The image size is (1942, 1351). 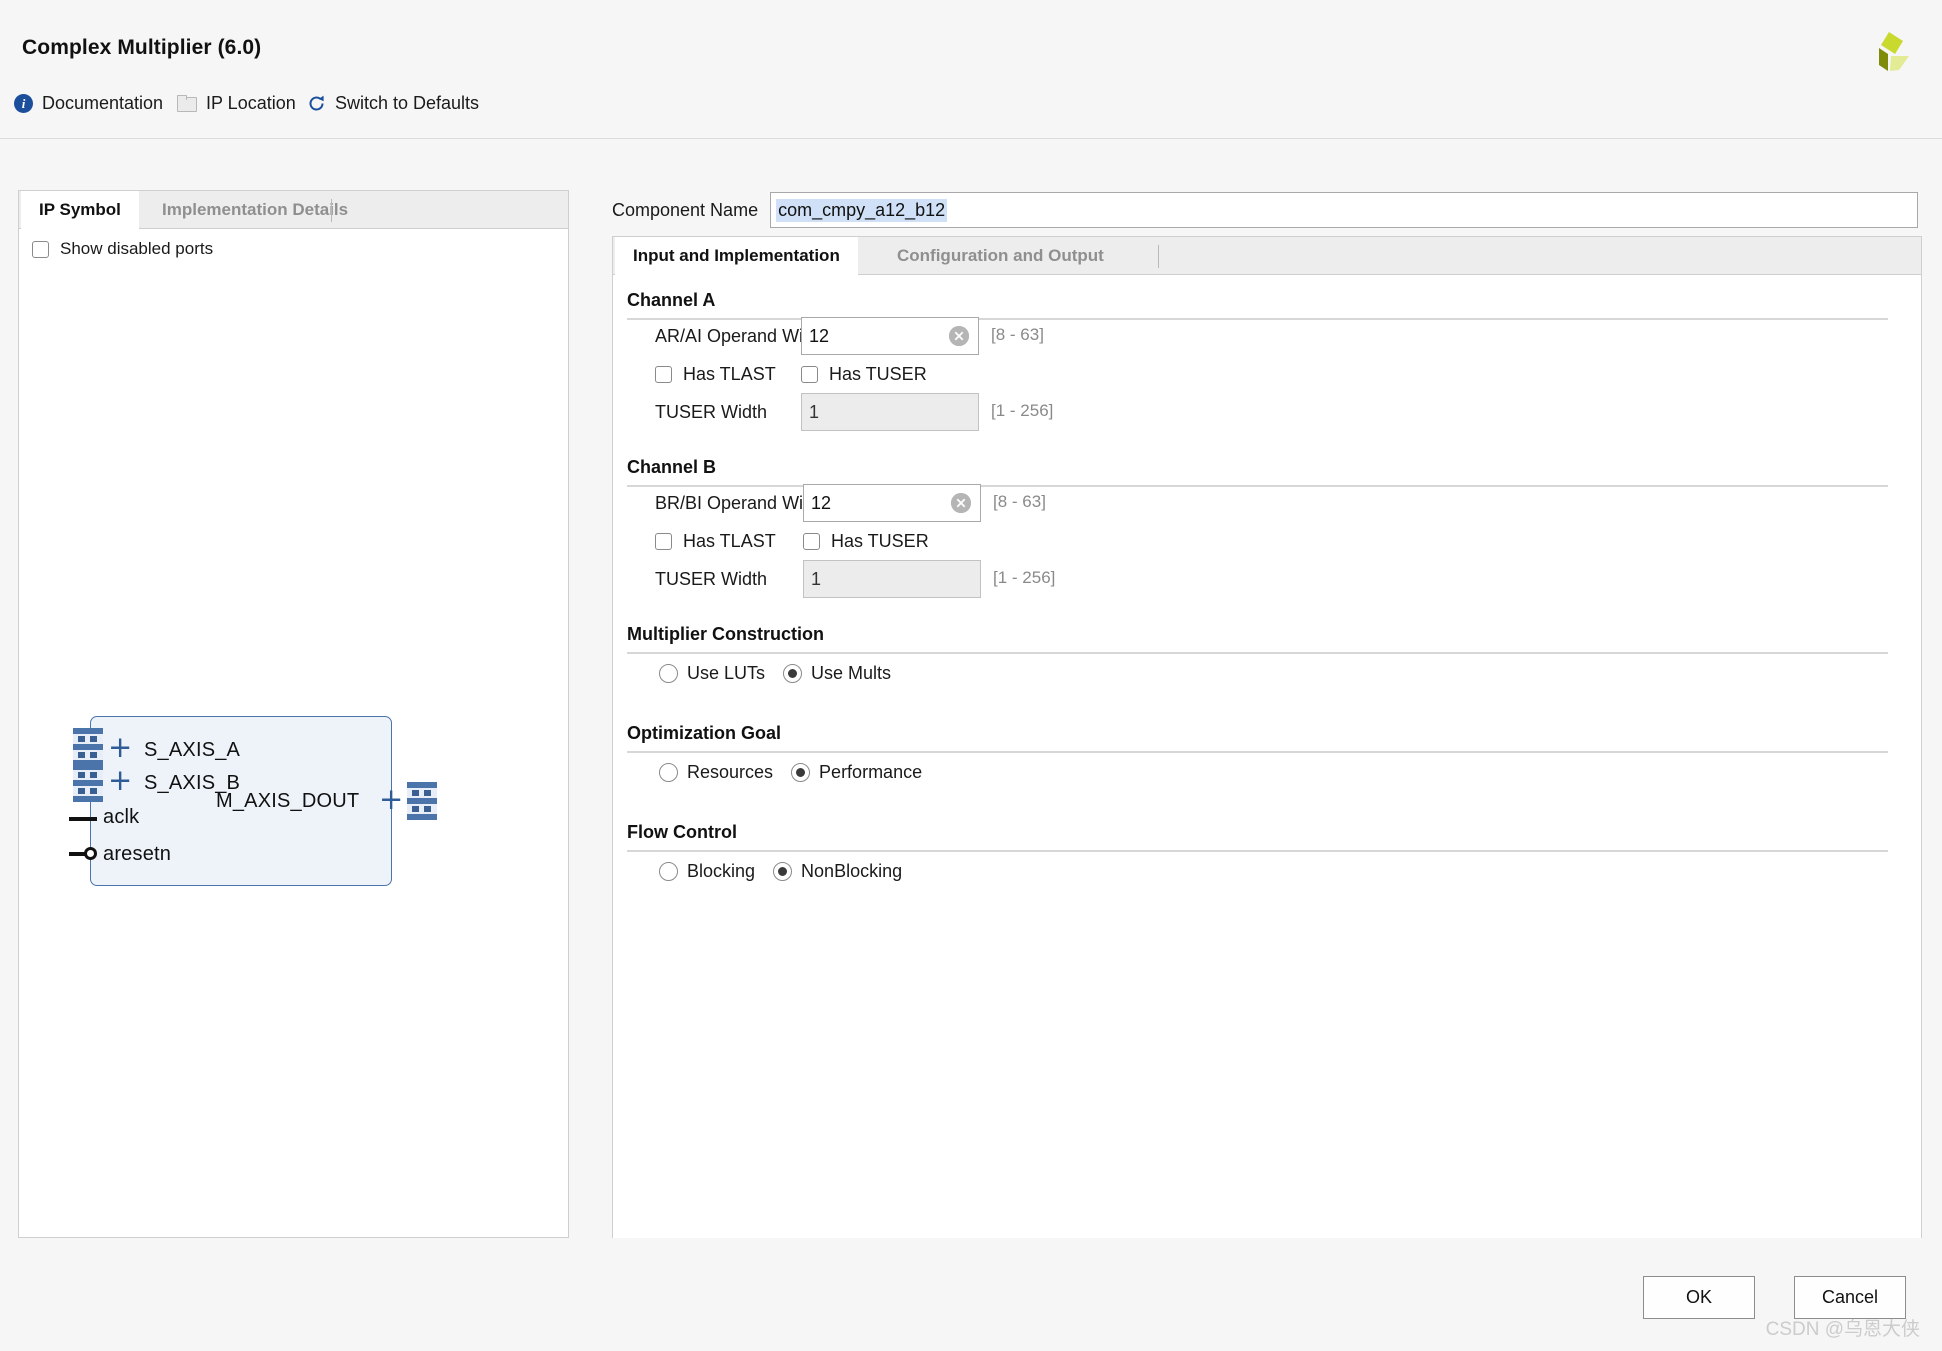 I want to click on ip-location-label: IP Location, so click(x=251, y=103).